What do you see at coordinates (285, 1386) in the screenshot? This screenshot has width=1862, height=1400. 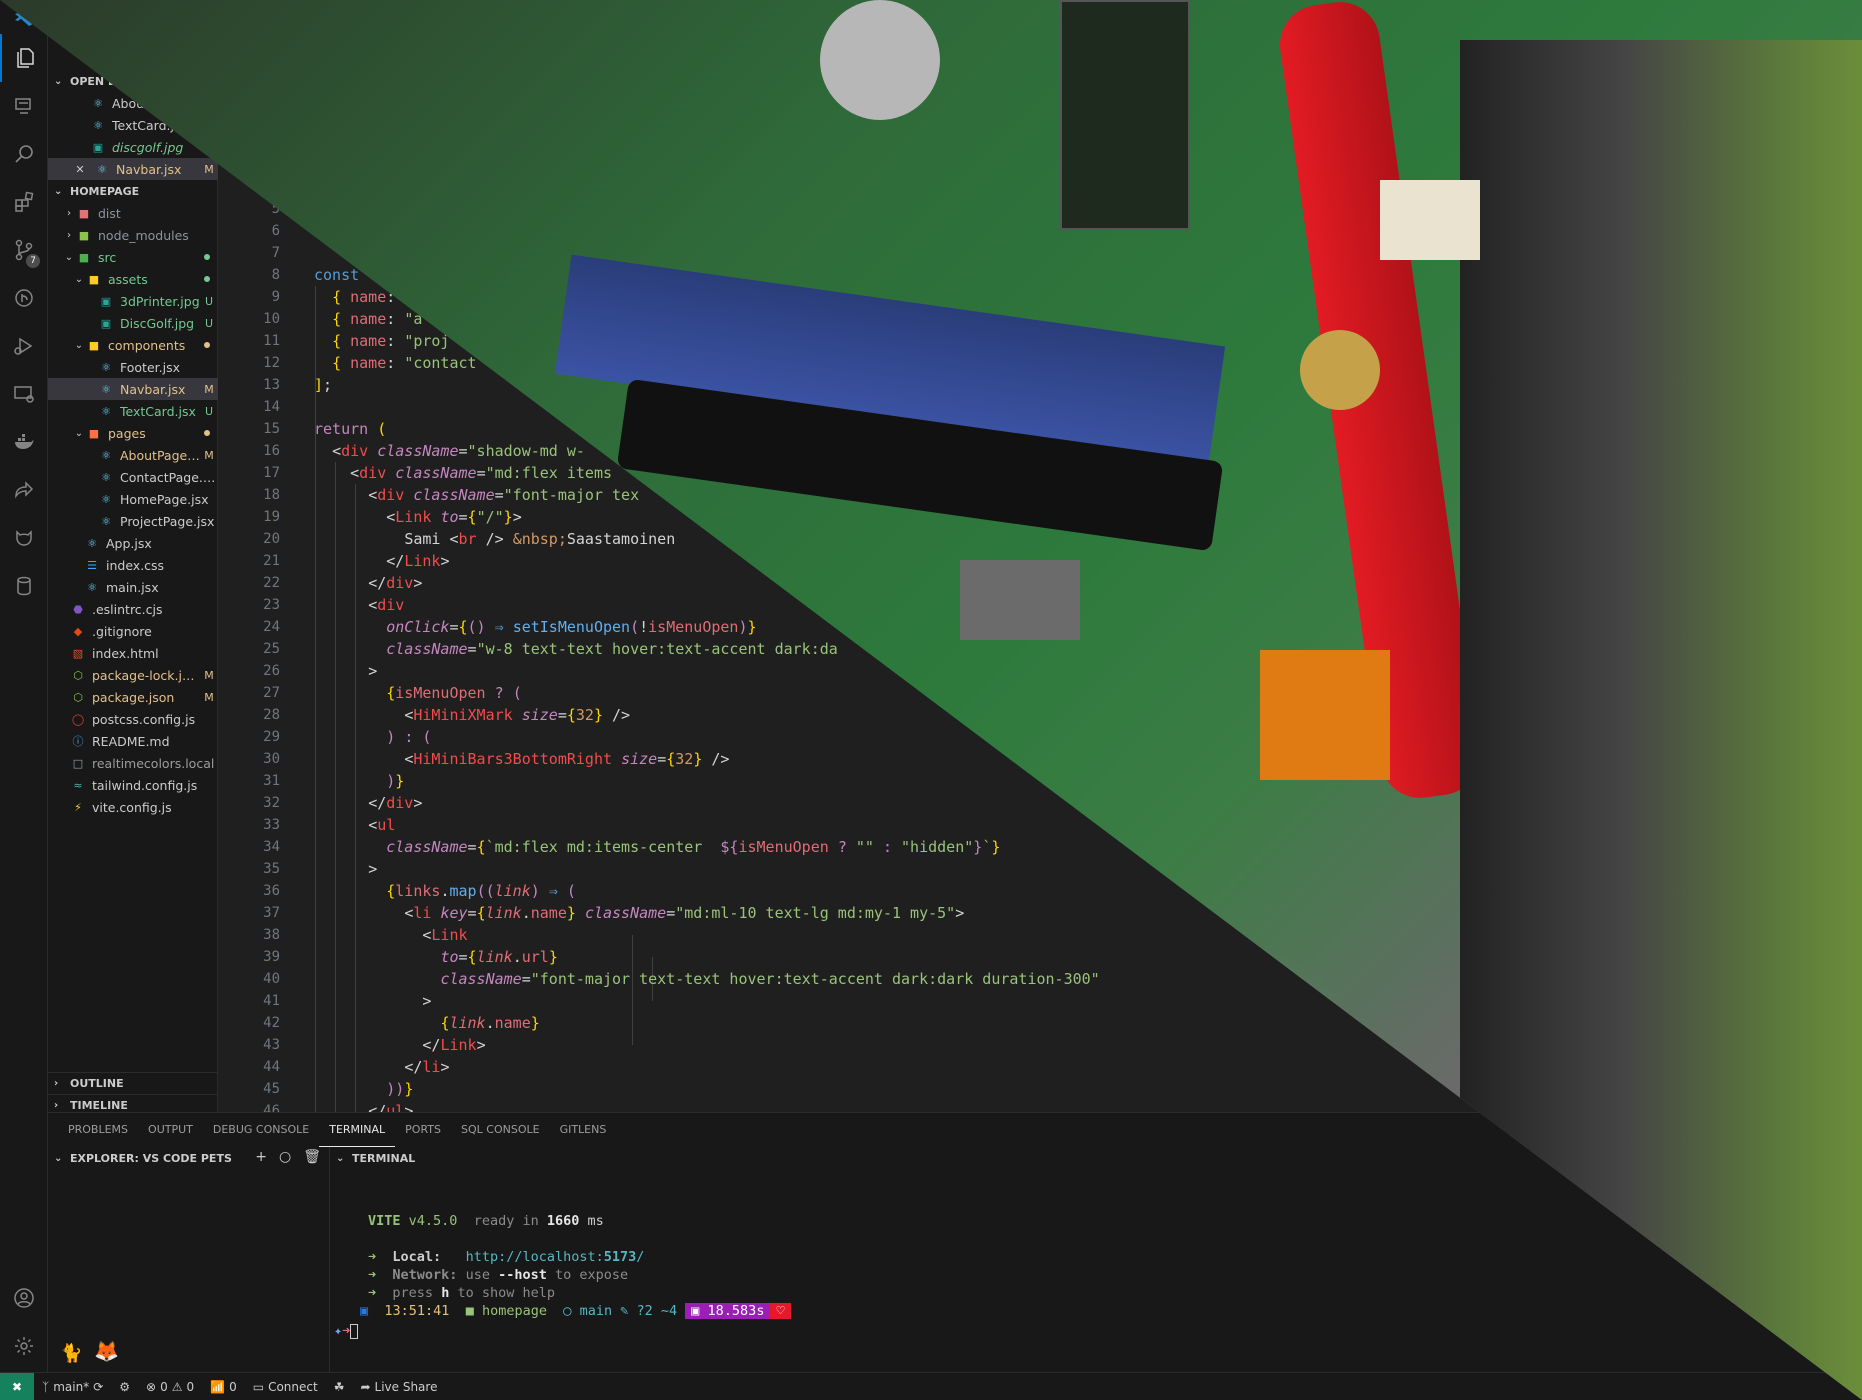 I see `connect-button: ▭ Connect` at bounding box center [285, 1386].